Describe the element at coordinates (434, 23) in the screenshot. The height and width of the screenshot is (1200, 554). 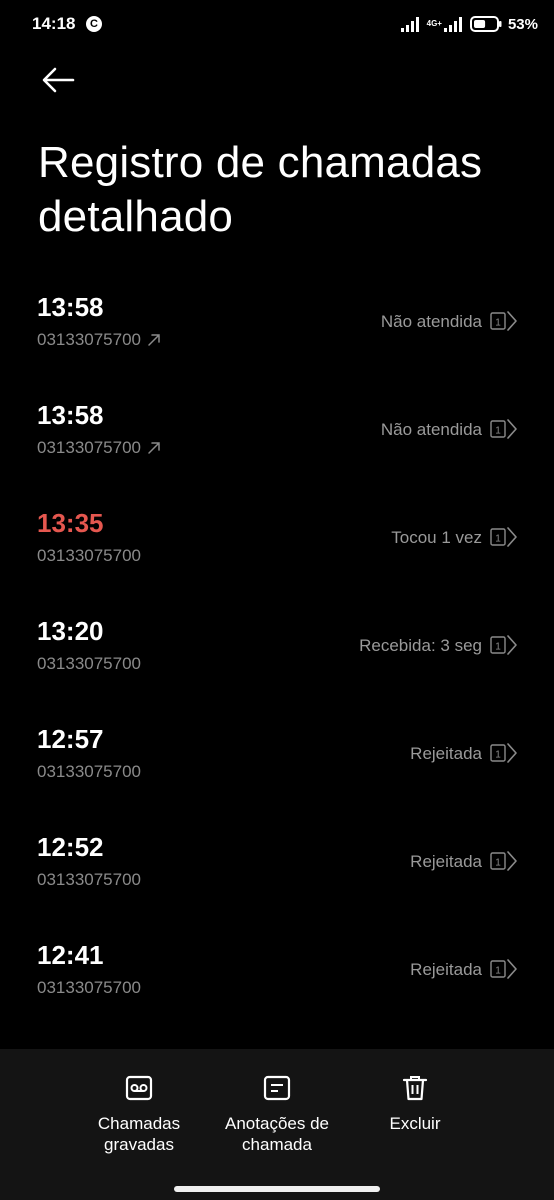
I see `network-type-label: 4G+` at that location.